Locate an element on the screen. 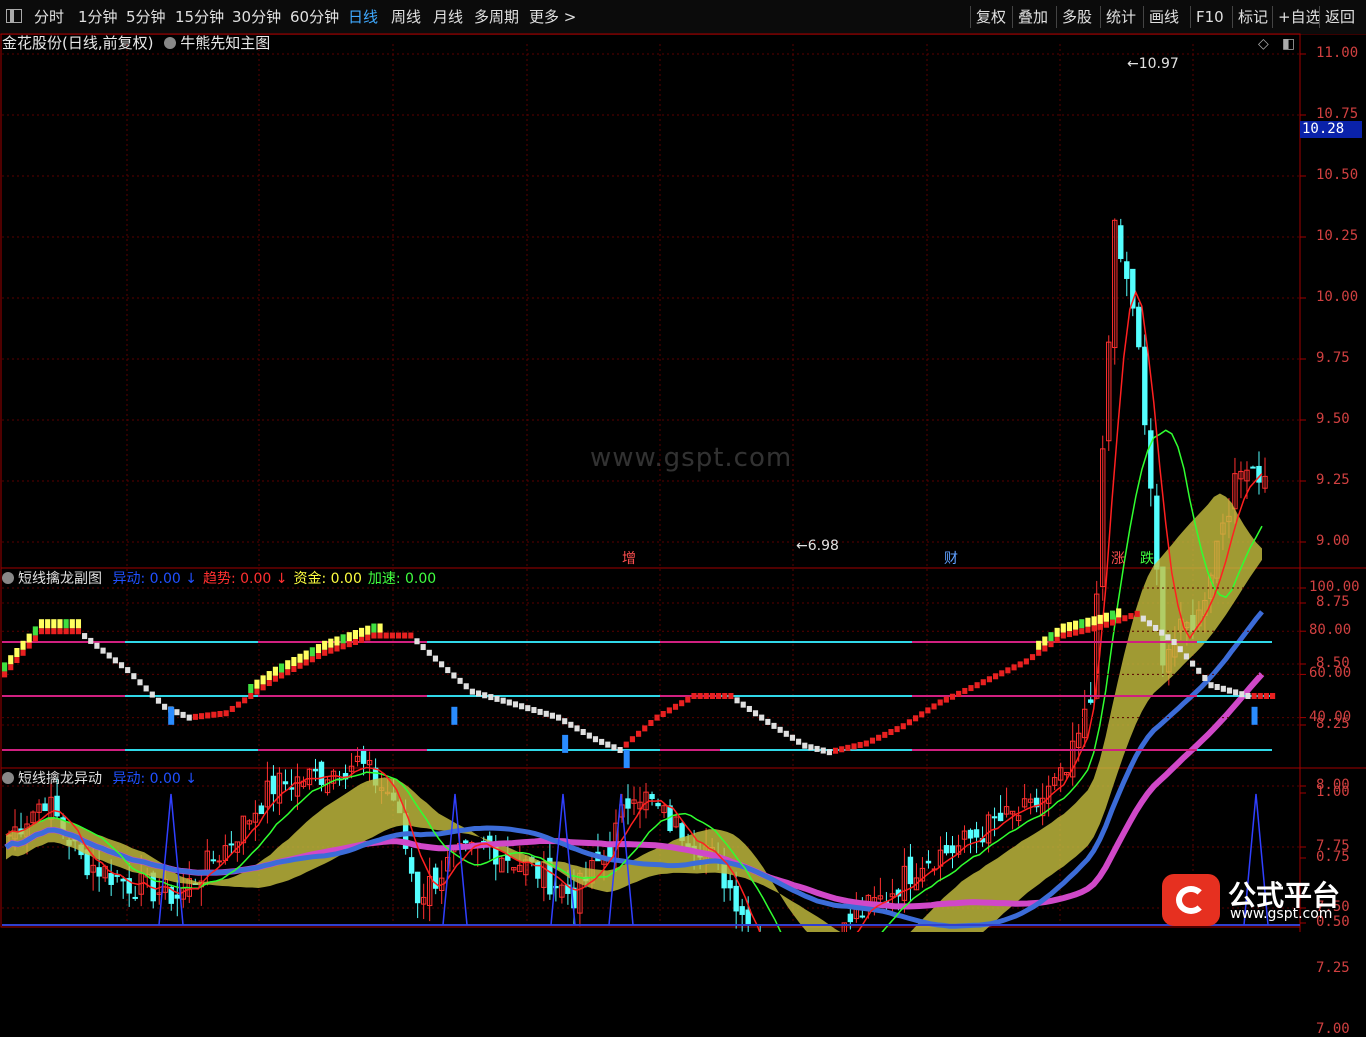  event-marker-2: 涨 is located at coordinates (1118, 559).